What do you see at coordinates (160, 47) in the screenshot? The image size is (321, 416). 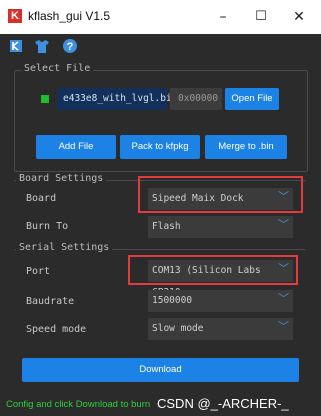 I see `toolbar: ?` at bounding box center [160, 47].